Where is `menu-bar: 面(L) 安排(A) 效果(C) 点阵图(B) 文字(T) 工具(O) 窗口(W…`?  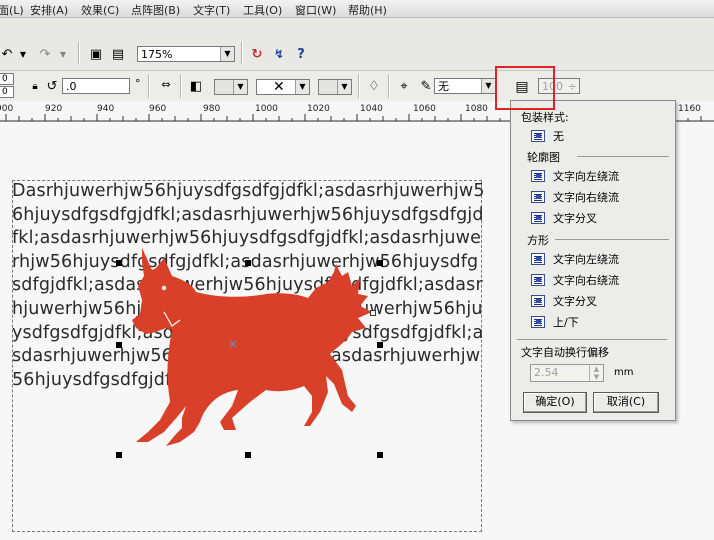
menu-bar: 面(L) 安排(A) 效果(C) 点阵图(B) 文字(T) 工具(O) 窗口(W… is located at coordinates (357, 9).